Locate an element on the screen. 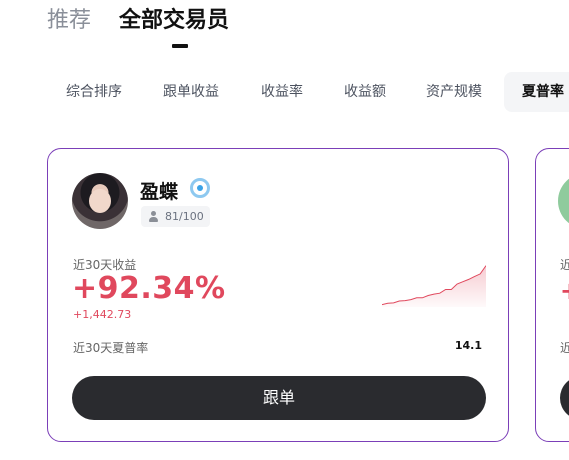 This screenshot has height=460, width=569. follower-count: 81/100 is located at coordinates (184, 216).